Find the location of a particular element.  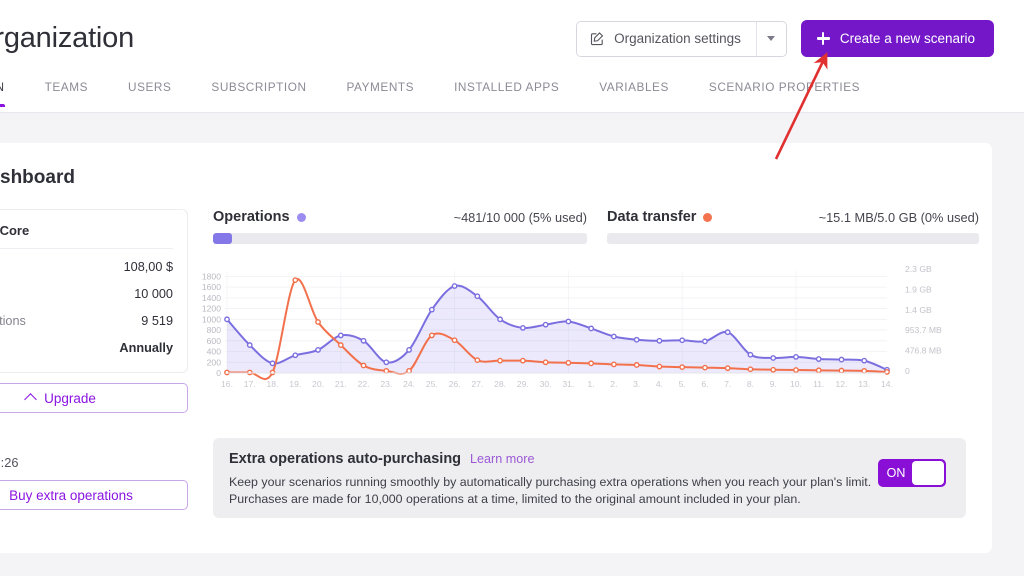

svg-text: 16. is located at coordinates (227, 384).